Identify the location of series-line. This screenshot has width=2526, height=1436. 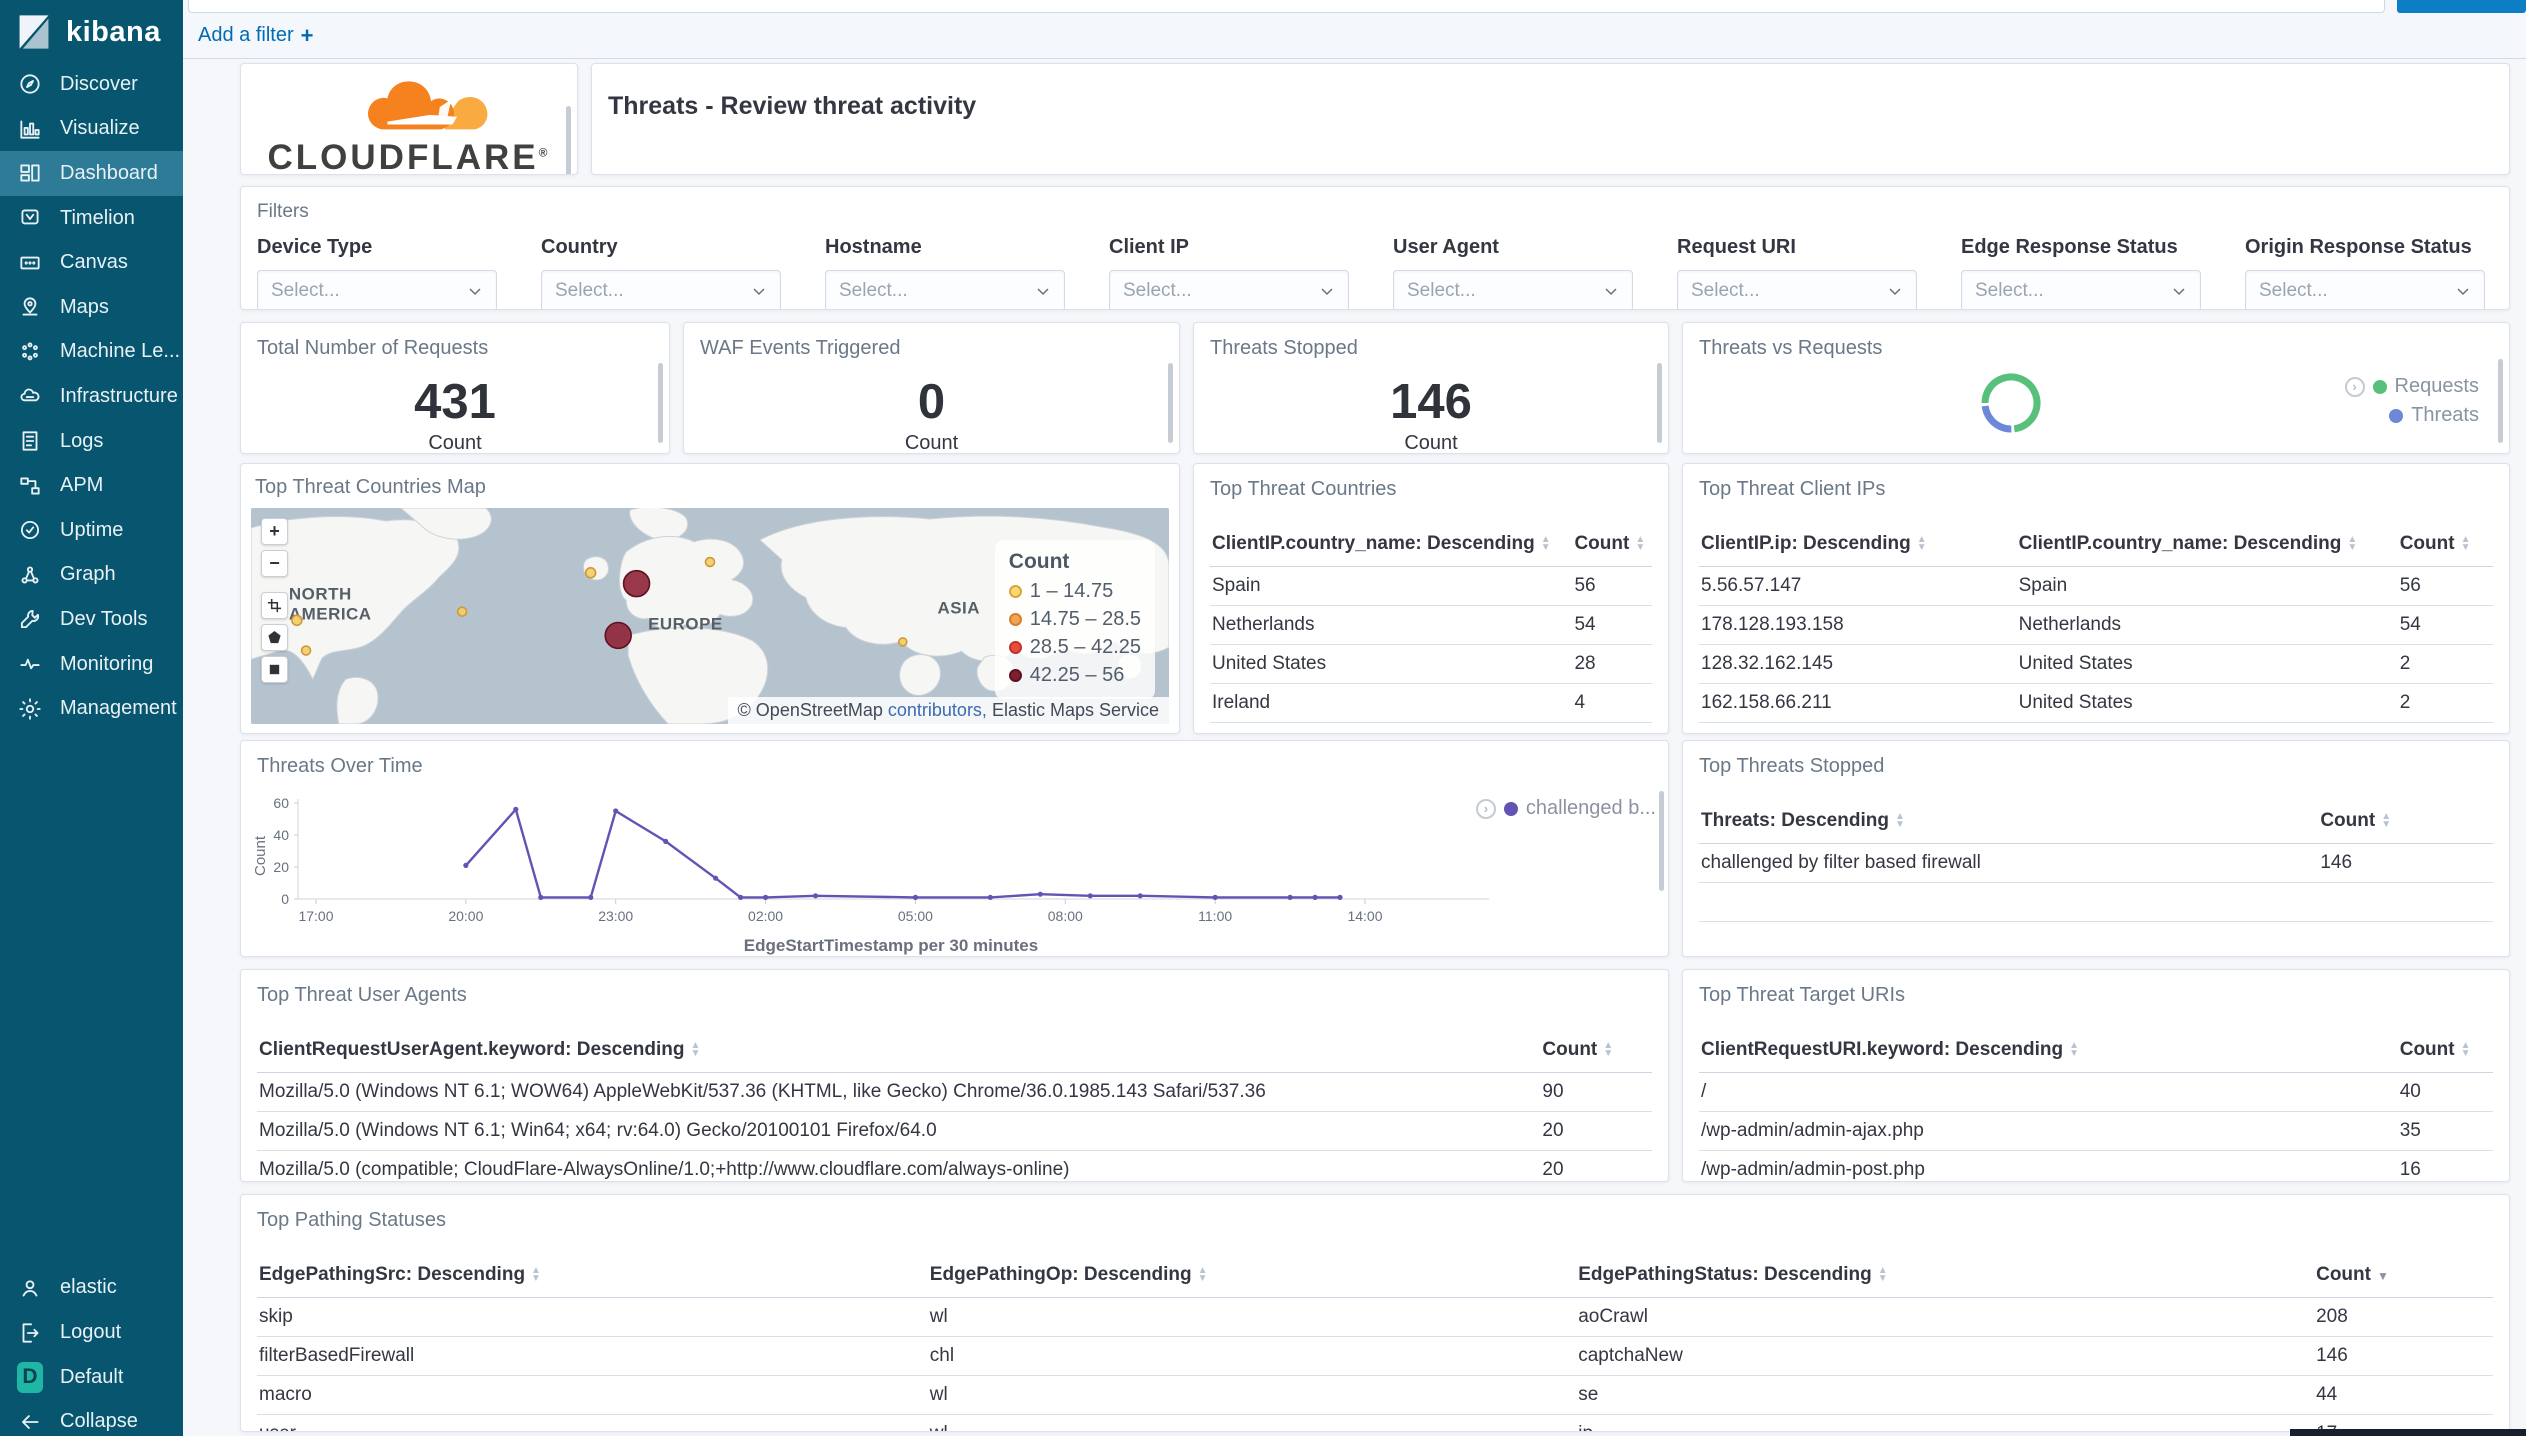
(902, 852).